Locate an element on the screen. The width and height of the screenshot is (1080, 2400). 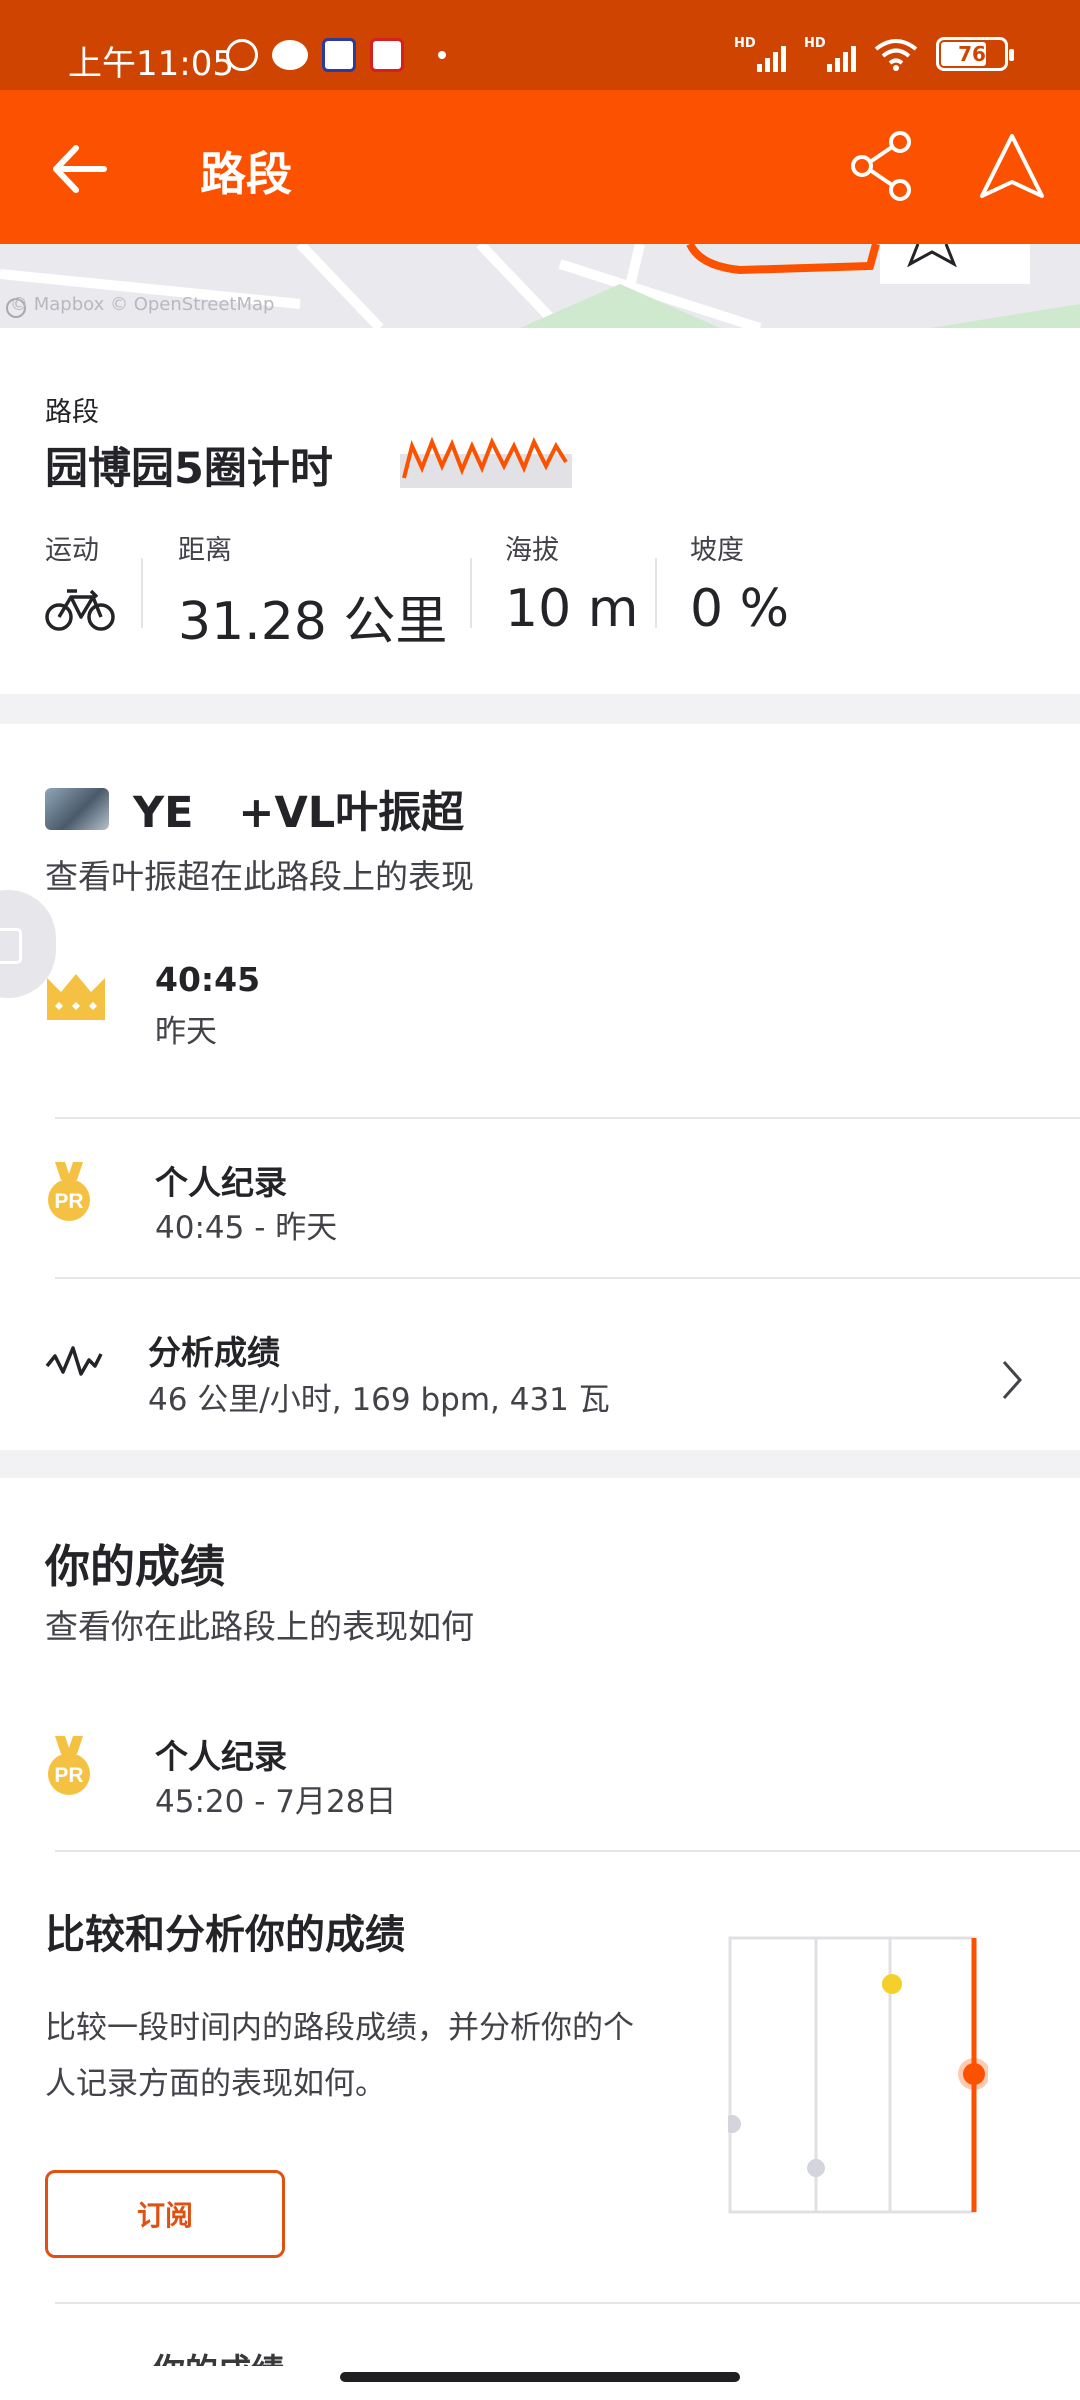
leader-pr-title: 个人纪录 is located at coordinates (221, 1182).